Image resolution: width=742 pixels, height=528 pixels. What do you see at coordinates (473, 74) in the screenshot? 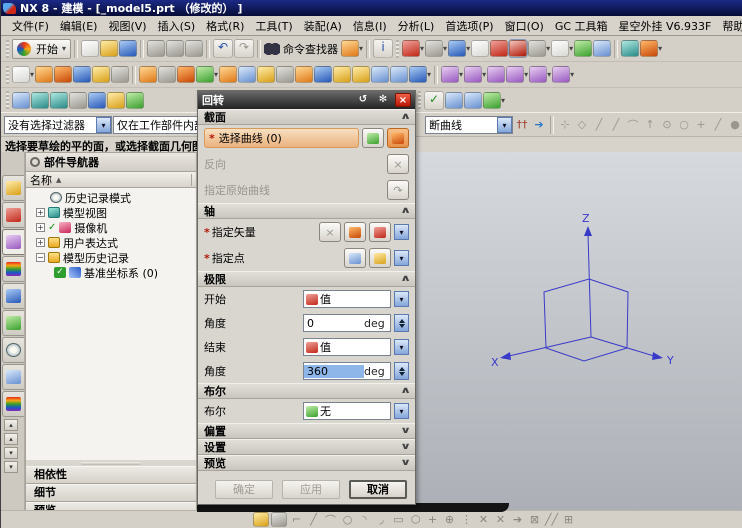
I see `offset-face-button` at bounding box center [473, 74].